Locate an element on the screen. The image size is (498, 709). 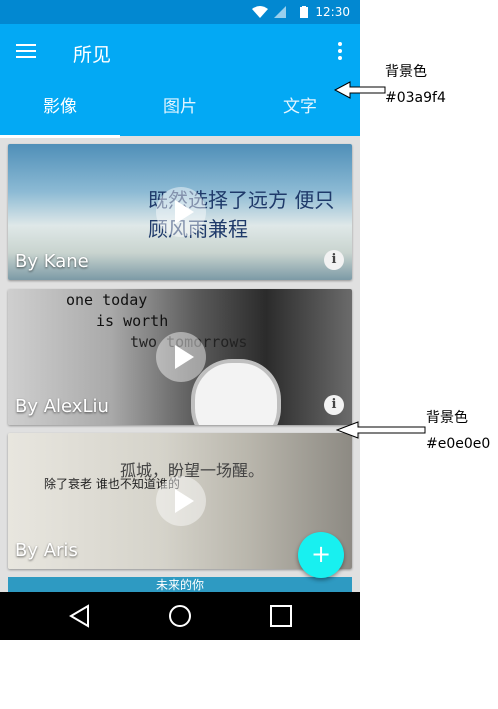
tab-bar: 影像 图片 文字 is located at coordinates (180, 109).